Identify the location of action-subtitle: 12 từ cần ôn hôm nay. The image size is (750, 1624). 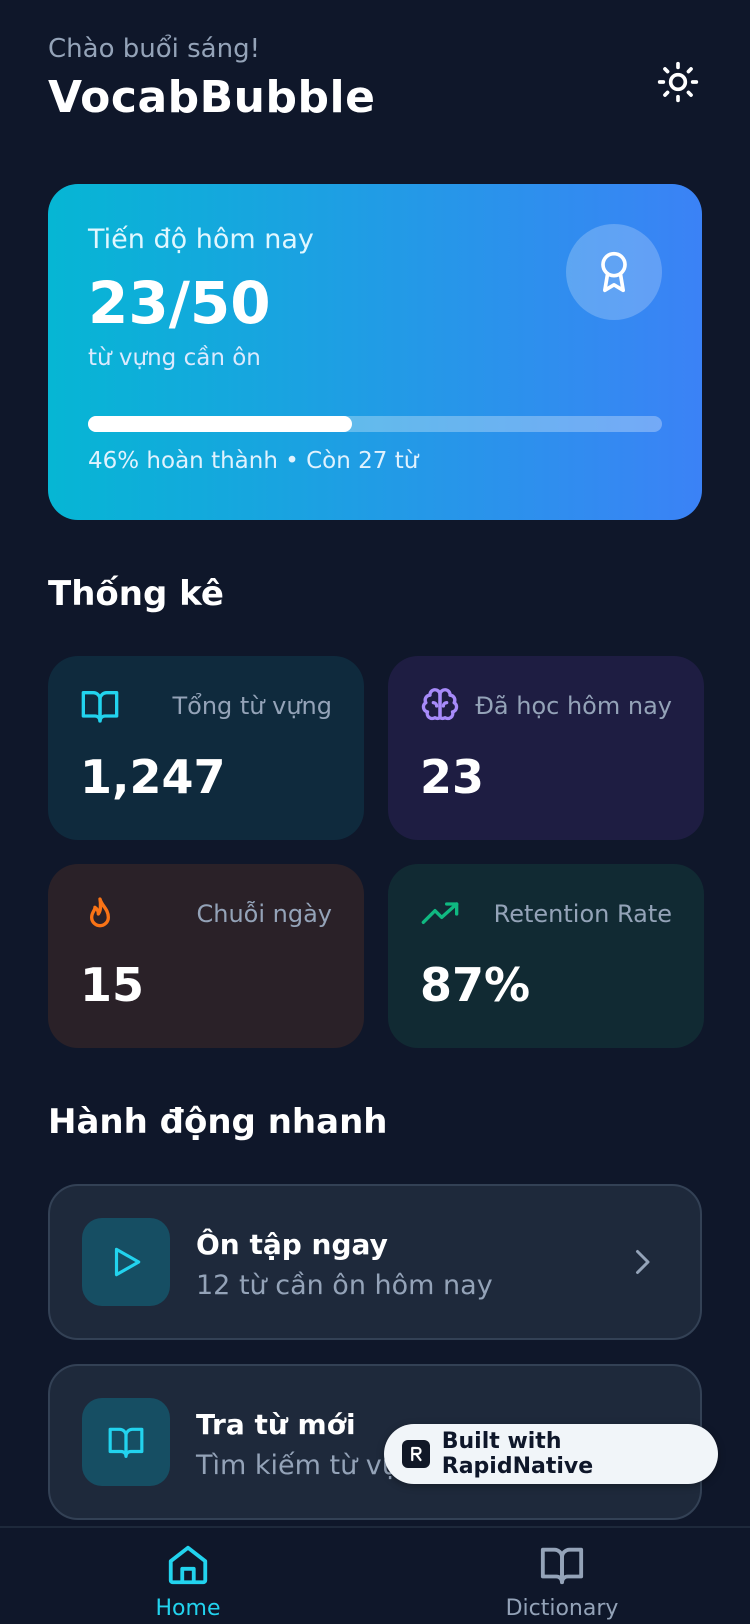
(344, 1285).